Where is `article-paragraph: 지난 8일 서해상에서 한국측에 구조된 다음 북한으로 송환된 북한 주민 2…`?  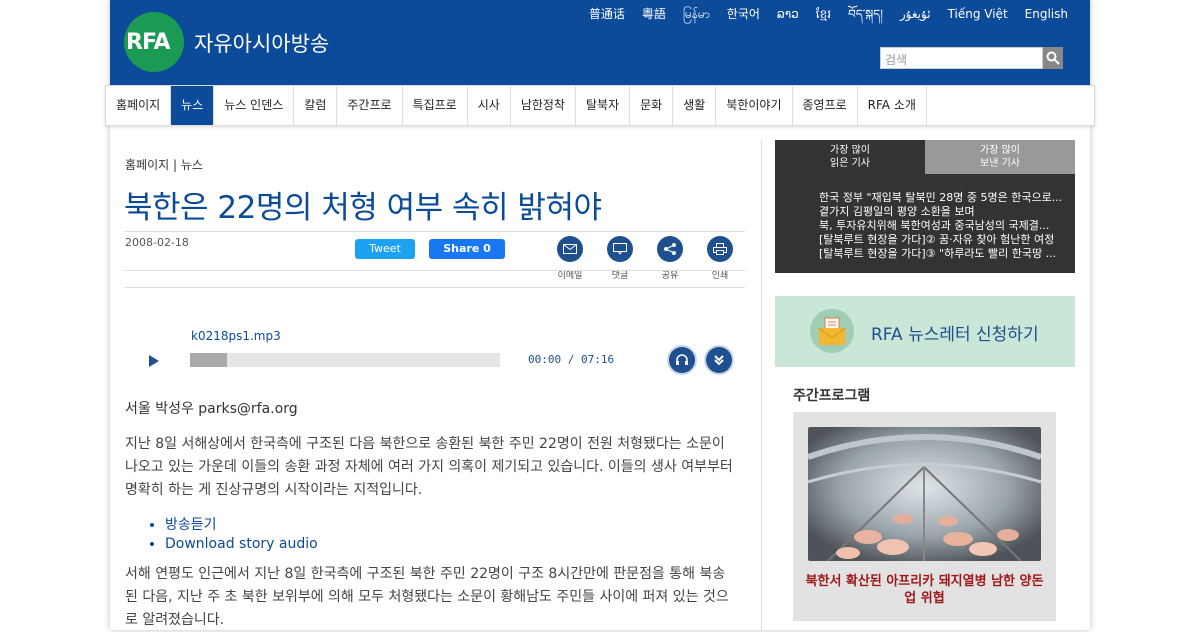 article-paragraph: 지난 8일 서해상에서 한국측에 구조된 다음 북한으로 송환된 북한 주민 2… is located at coordinates (429, 467).